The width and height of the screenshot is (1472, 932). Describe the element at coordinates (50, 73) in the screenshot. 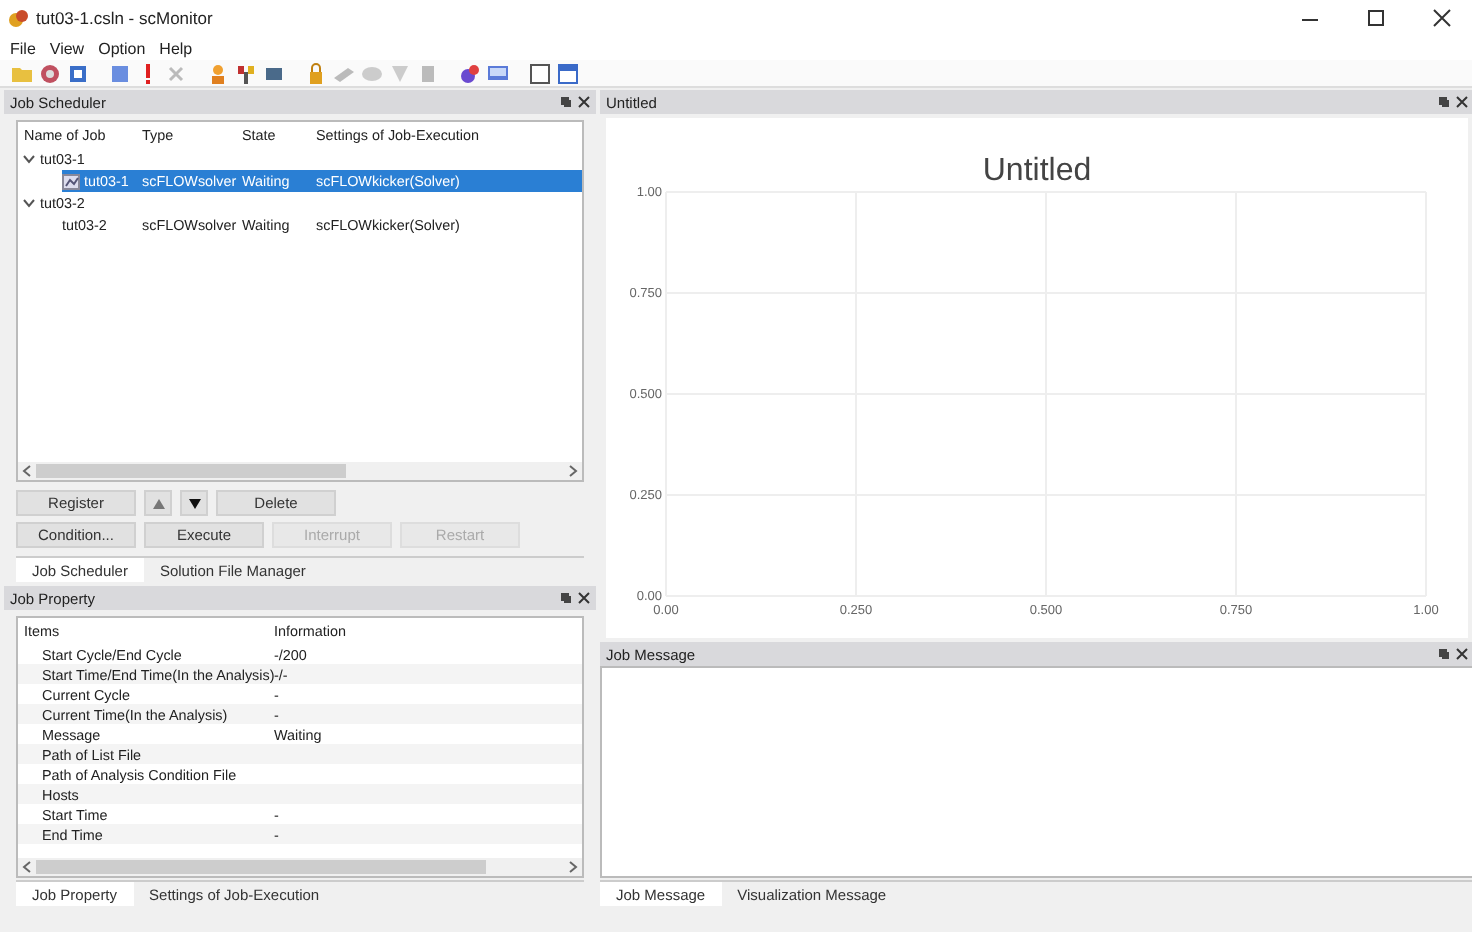

I see `disc-icon` at that location.